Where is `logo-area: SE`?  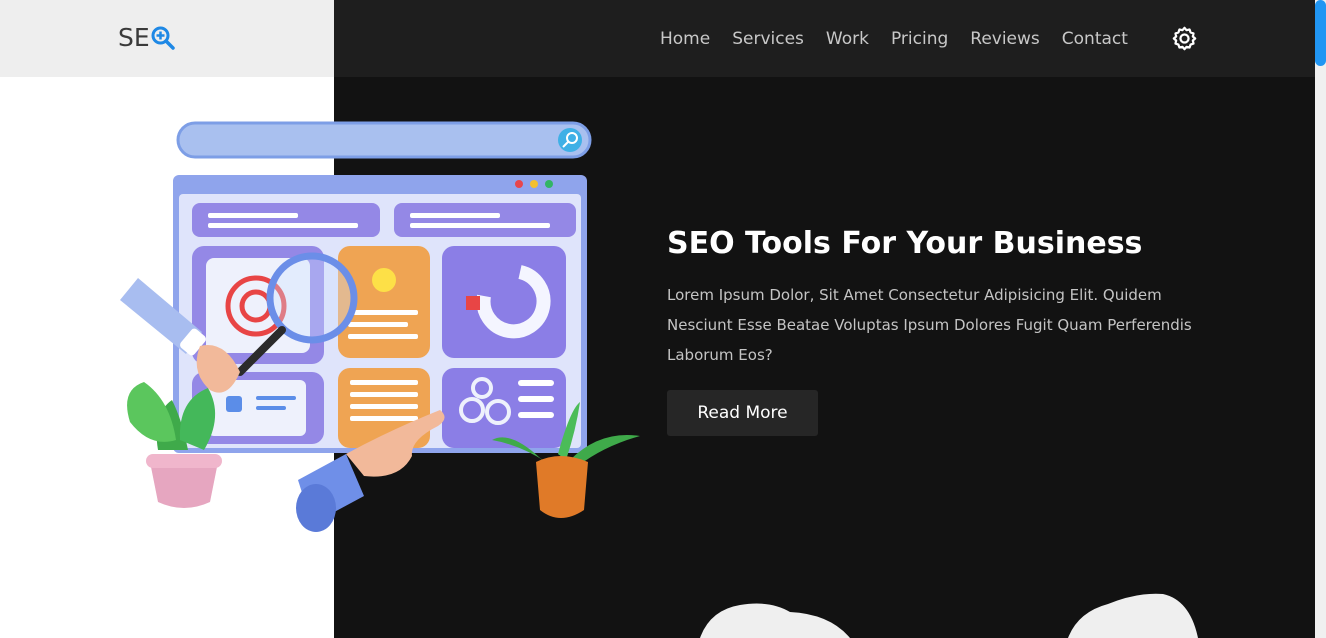 logo-area: SE is located at coordinates (167, 38).